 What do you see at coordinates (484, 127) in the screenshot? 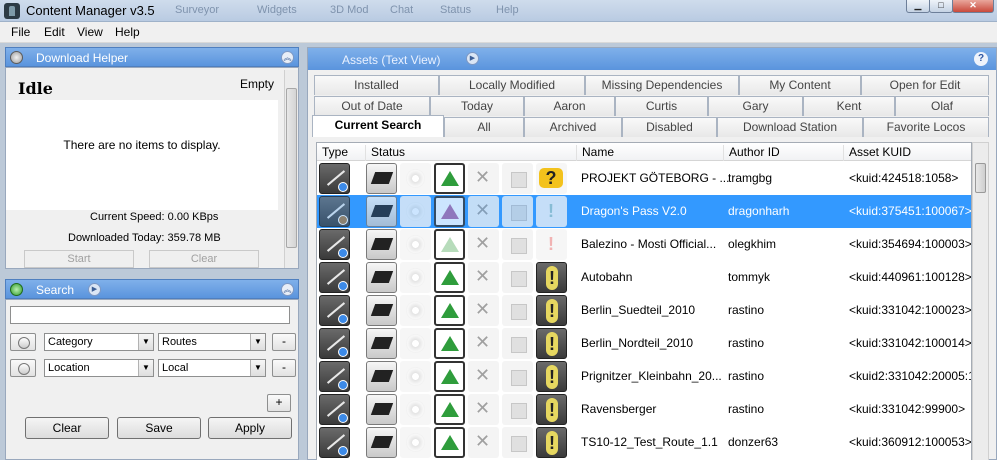
I see `tab-all: All` at bounding box center [484, 127].